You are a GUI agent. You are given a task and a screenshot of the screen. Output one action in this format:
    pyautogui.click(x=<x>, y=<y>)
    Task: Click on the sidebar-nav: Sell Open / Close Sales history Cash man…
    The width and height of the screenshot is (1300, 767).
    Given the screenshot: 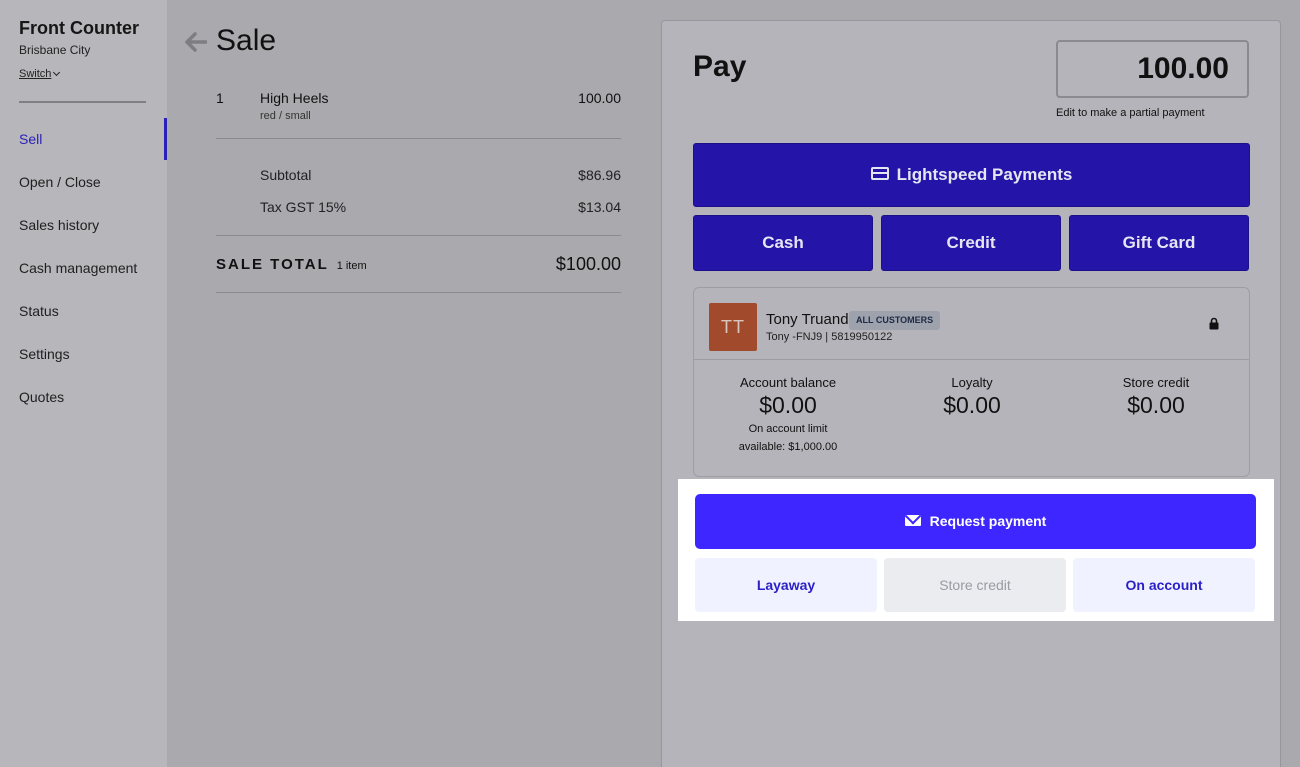 What is the action you would take?
    pyautogui.click(x=83, y=268)
    